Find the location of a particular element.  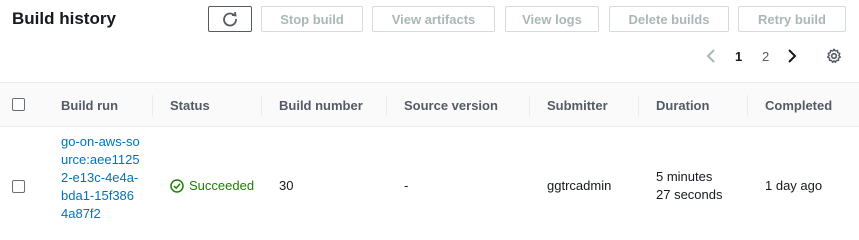

refresh-button is located at coordinates (230, 19).